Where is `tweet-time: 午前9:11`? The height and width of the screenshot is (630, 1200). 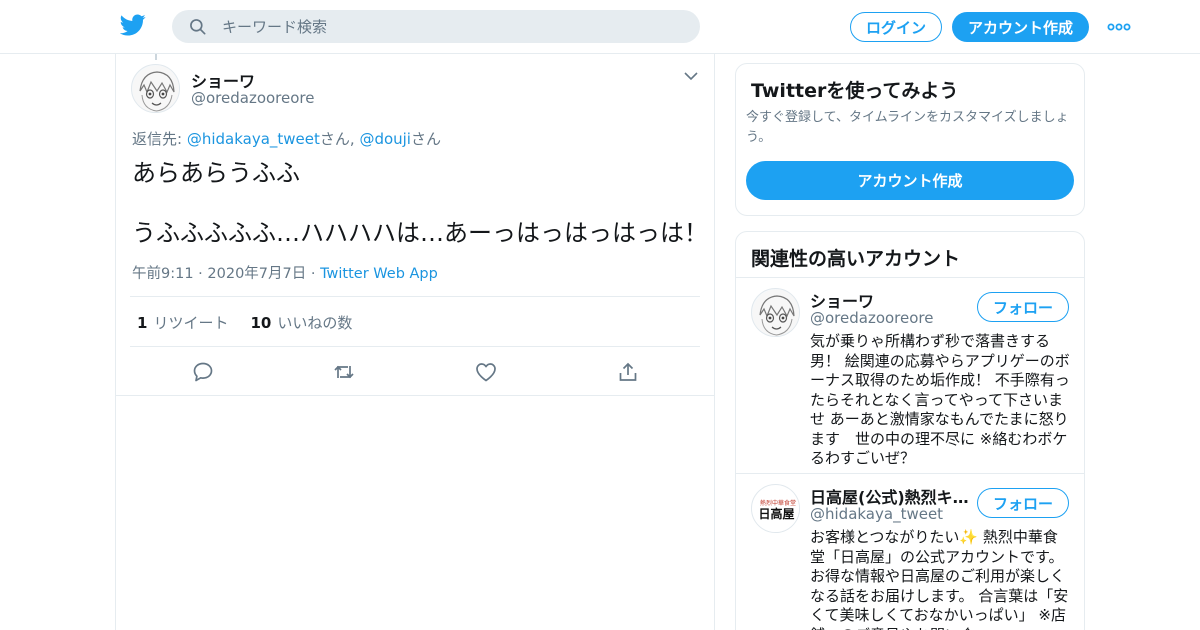
tweet-time: 午前9:11 is located at coordinates (163, 274).